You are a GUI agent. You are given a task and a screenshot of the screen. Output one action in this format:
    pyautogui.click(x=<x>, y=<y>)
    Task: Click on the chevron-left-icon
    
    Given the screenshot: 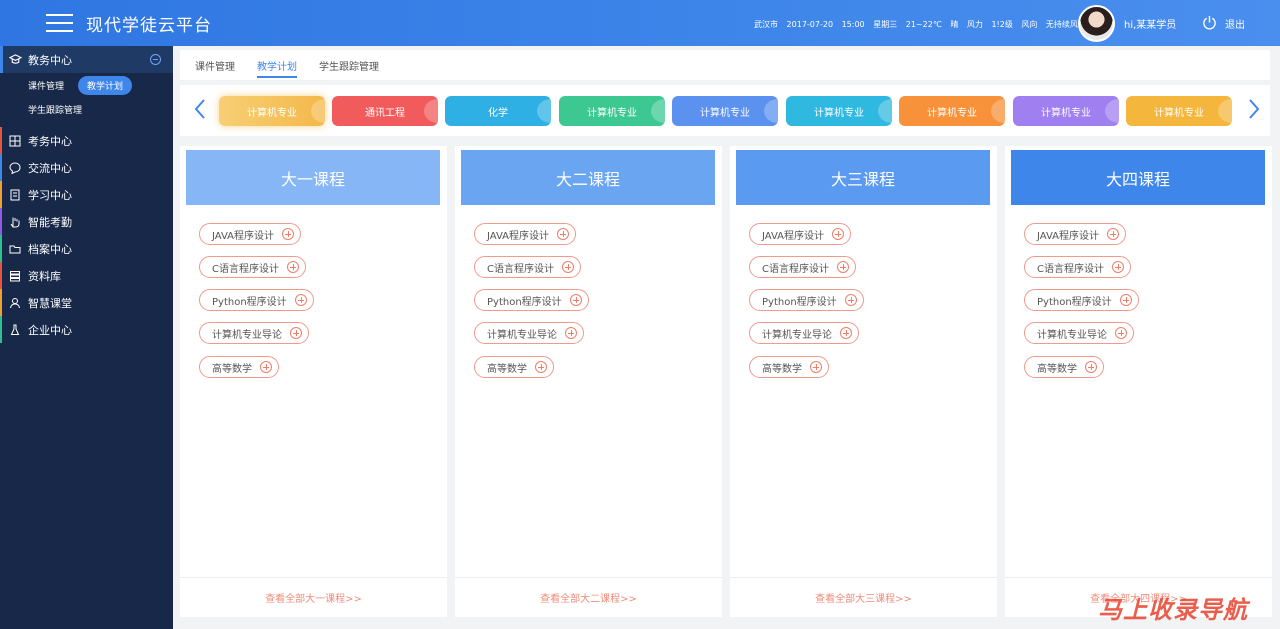 What is the action you would take?
    pyautogui.click(x=200, y=109)
    